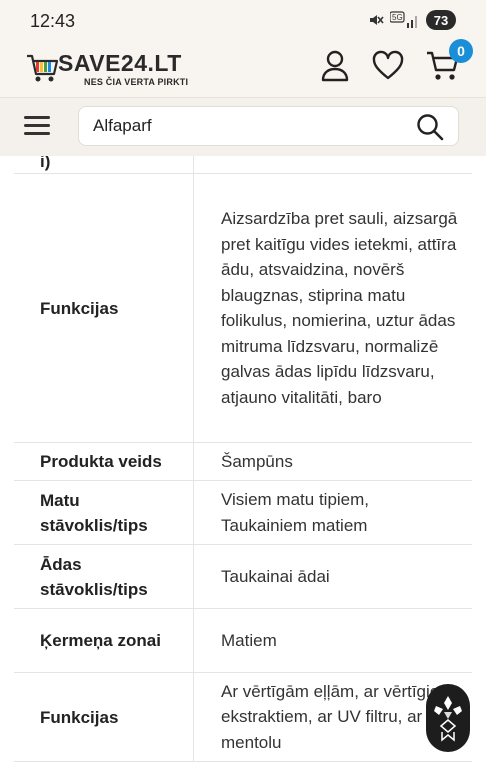  I want to click on site-header: SAVE24.LT NES ČIA VERTA PIRKTI, so click(243, 69).